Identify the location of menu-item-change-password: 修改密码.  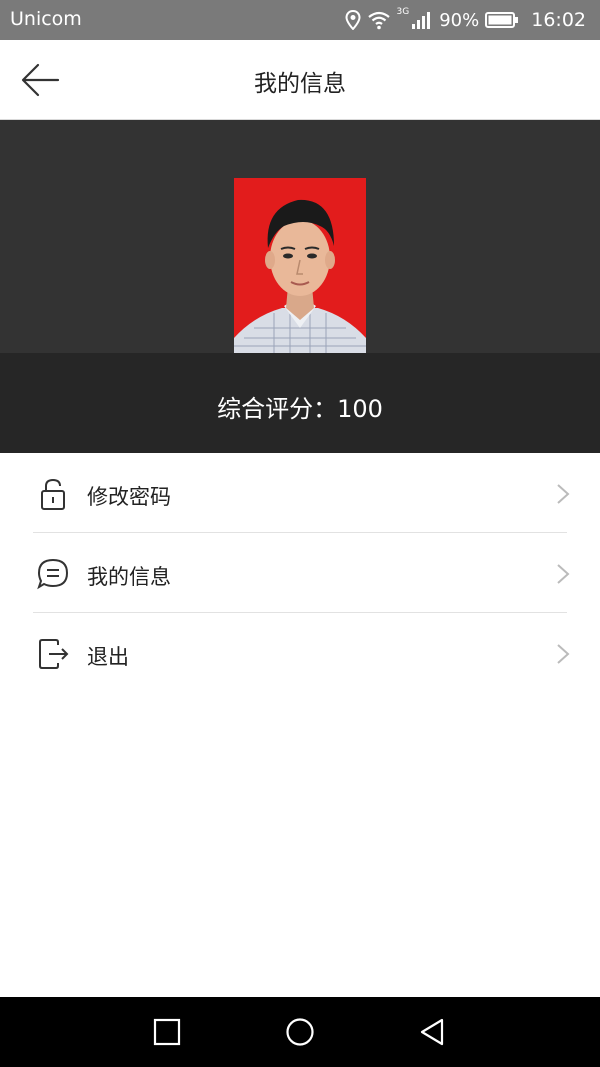
(300, 493).